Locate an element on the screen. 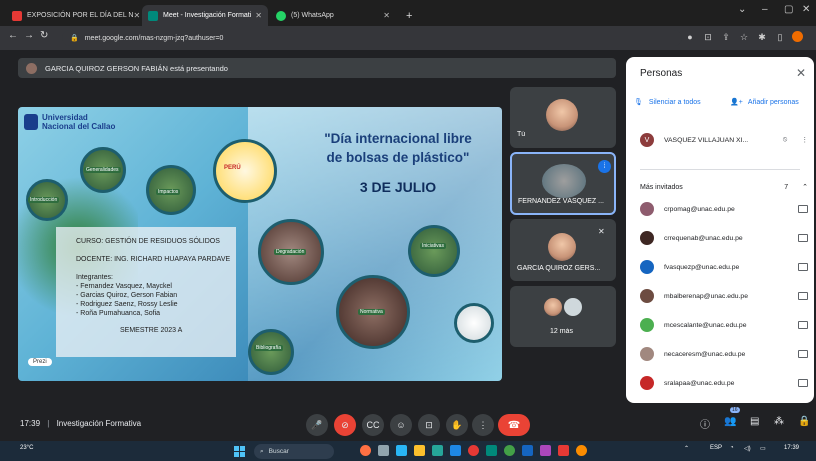 The width and height of the screenshot is (816, 461). guest-row: mbalberenap@unac.edu.pe is located at coordinates (724, 296).